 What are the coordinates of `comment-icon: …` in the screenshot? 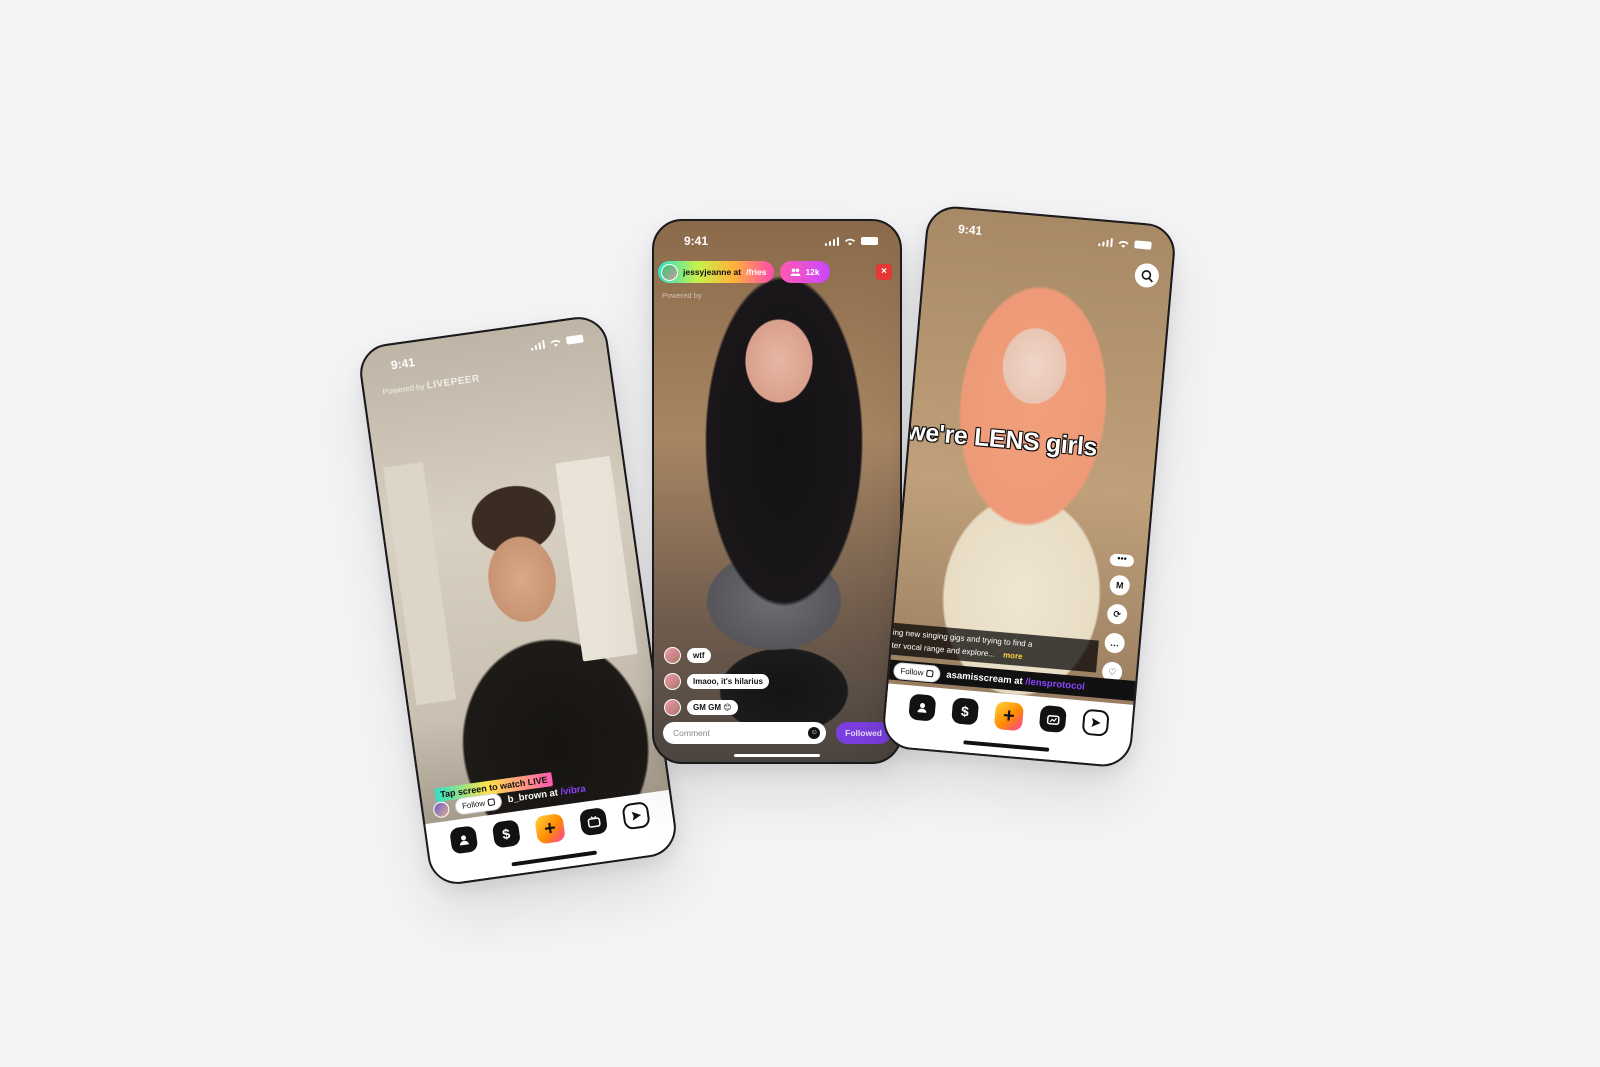 It's located at (1114, 643).